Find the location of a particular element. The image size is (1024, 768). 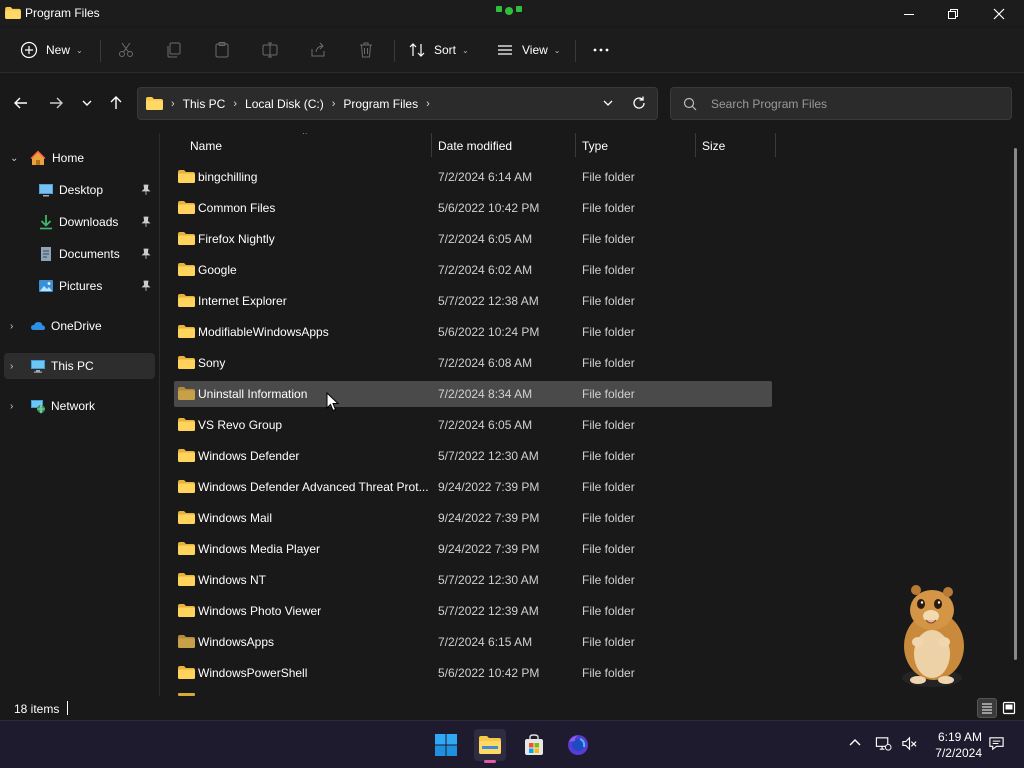

sidebar-item-pictures: Pictures is located at coordinates (79, 286).